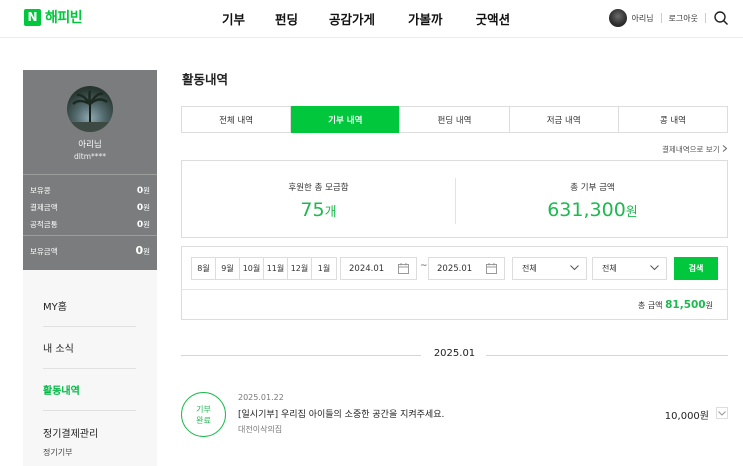 The height and width of the screenshot is (466, 743). I want to click on month-shortcuts: 8월 9월 10월 11월 12월 1월, so click(264, 268).